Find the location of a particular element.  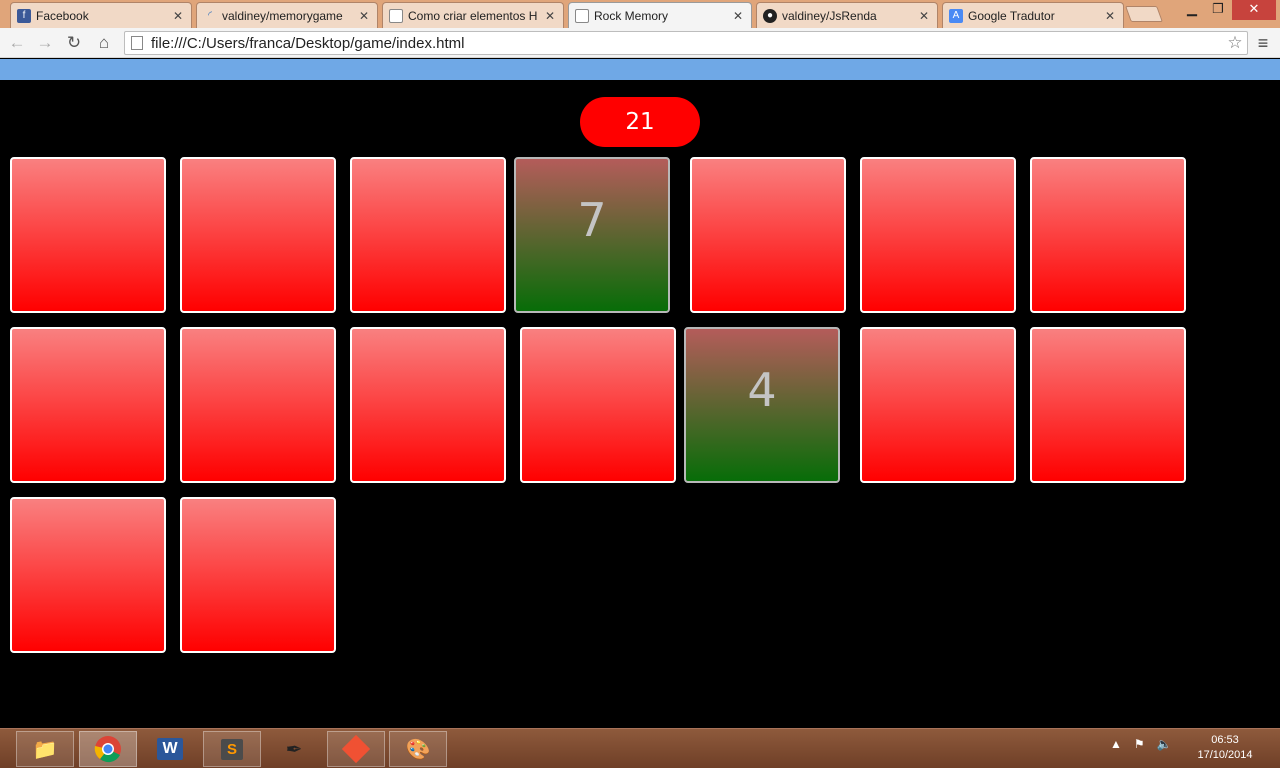

github-icon: ● is located at coordinates (770, 15).